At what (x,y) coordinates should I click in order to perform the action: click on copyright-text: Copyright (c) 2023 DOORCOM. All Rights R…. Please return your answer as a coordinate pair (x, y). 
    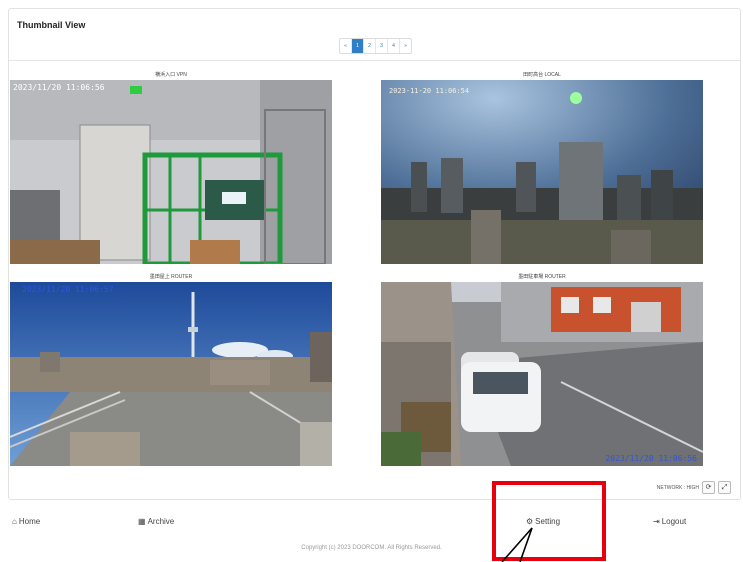
    Looking at the image, I should click on (371, 548).